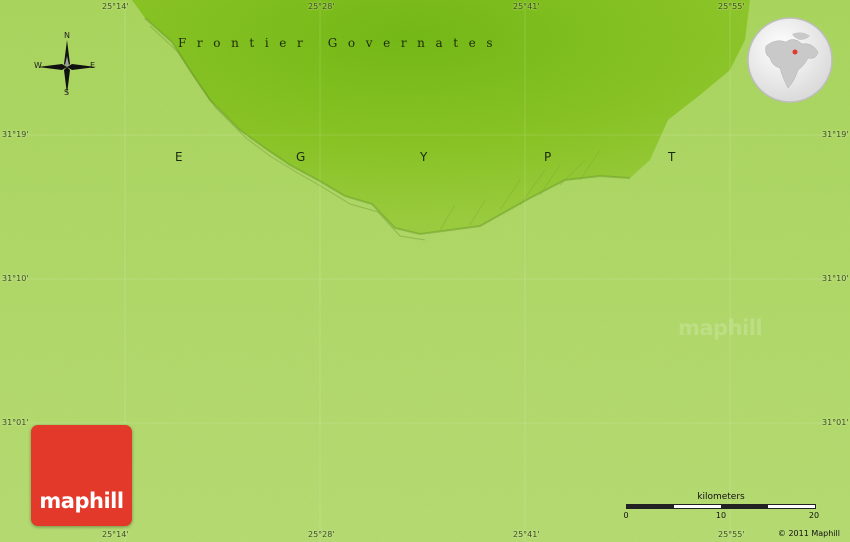 Image resolution: width=850 pixels, height=542 pixels. I want to click on scale-tick: 20, so click(814, 515).